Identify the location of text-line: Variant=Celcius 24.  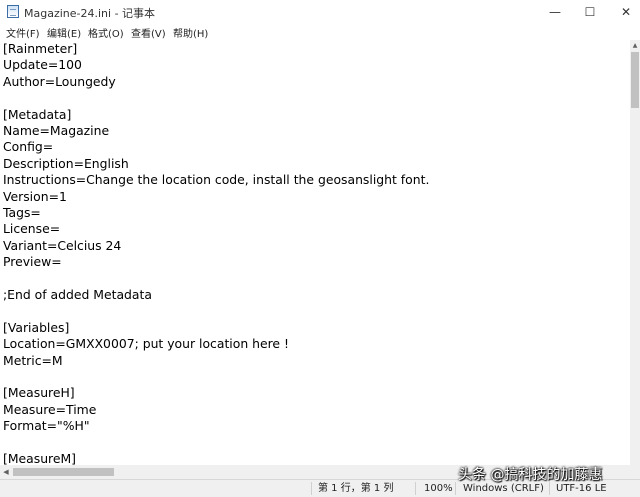
(62, 245).